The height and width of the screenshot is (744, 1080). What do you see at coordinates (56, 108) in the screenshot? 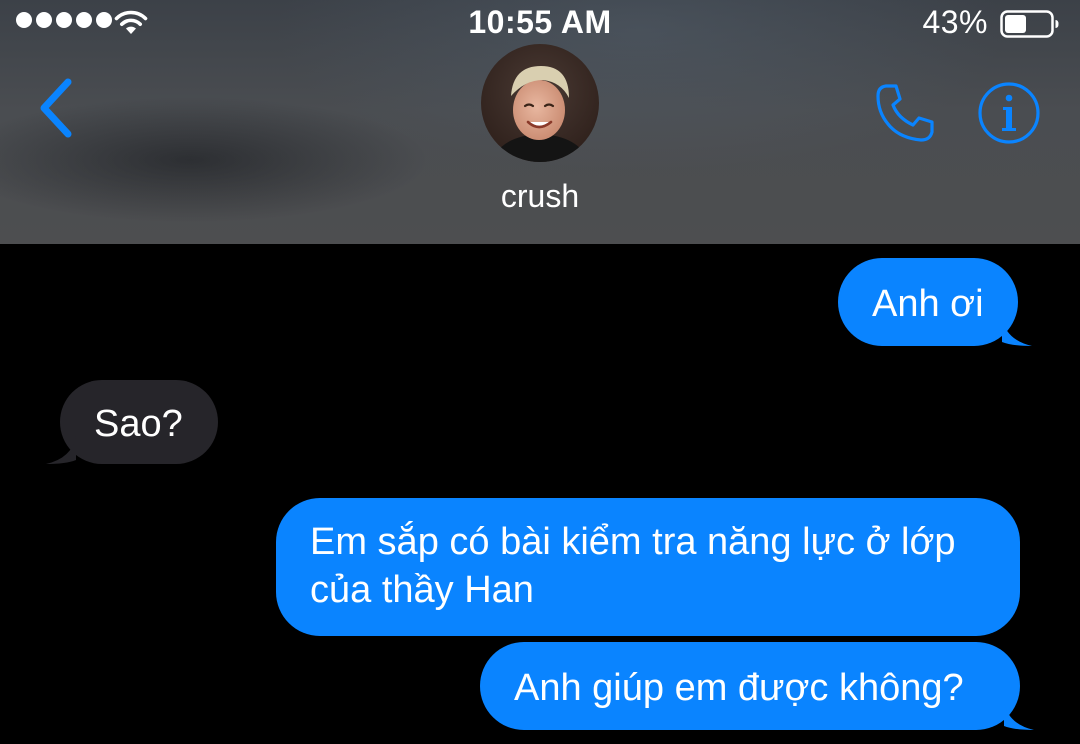
I see `chevron-left-icon` at bounding box center [56, 108].